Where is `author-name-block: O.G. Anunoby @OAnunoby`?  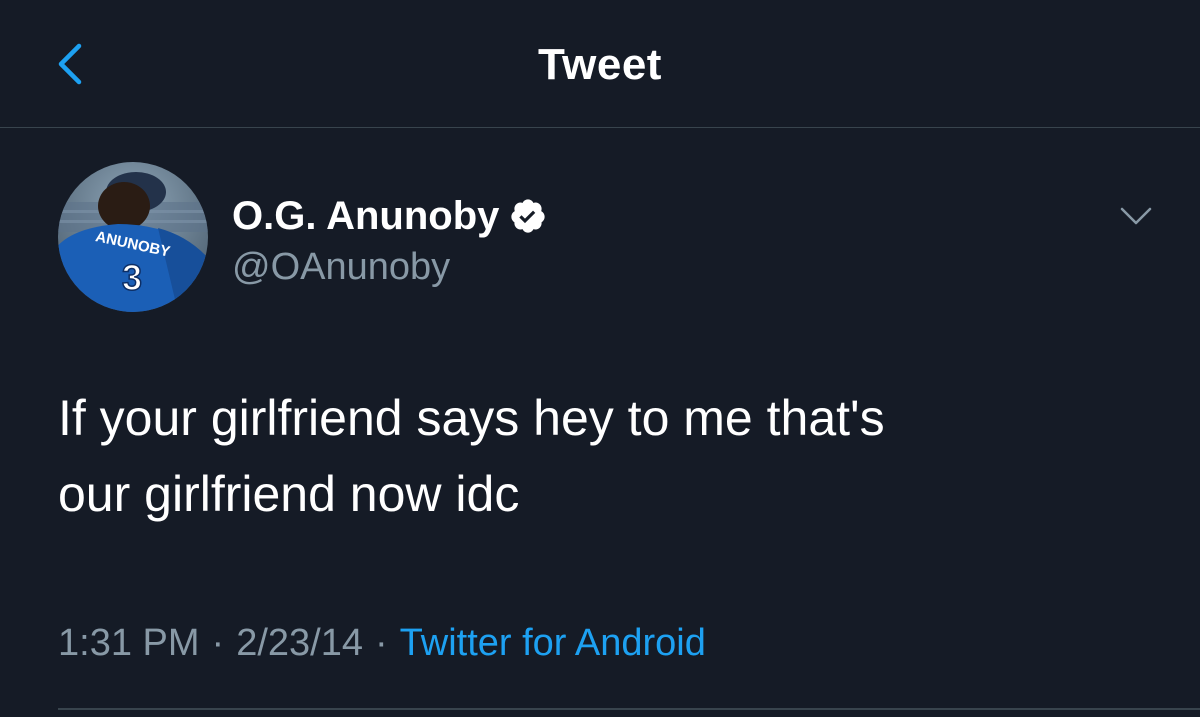 author-name-block: O.G. Anunoby @OAnunoby is located at coordinates (389, 239).